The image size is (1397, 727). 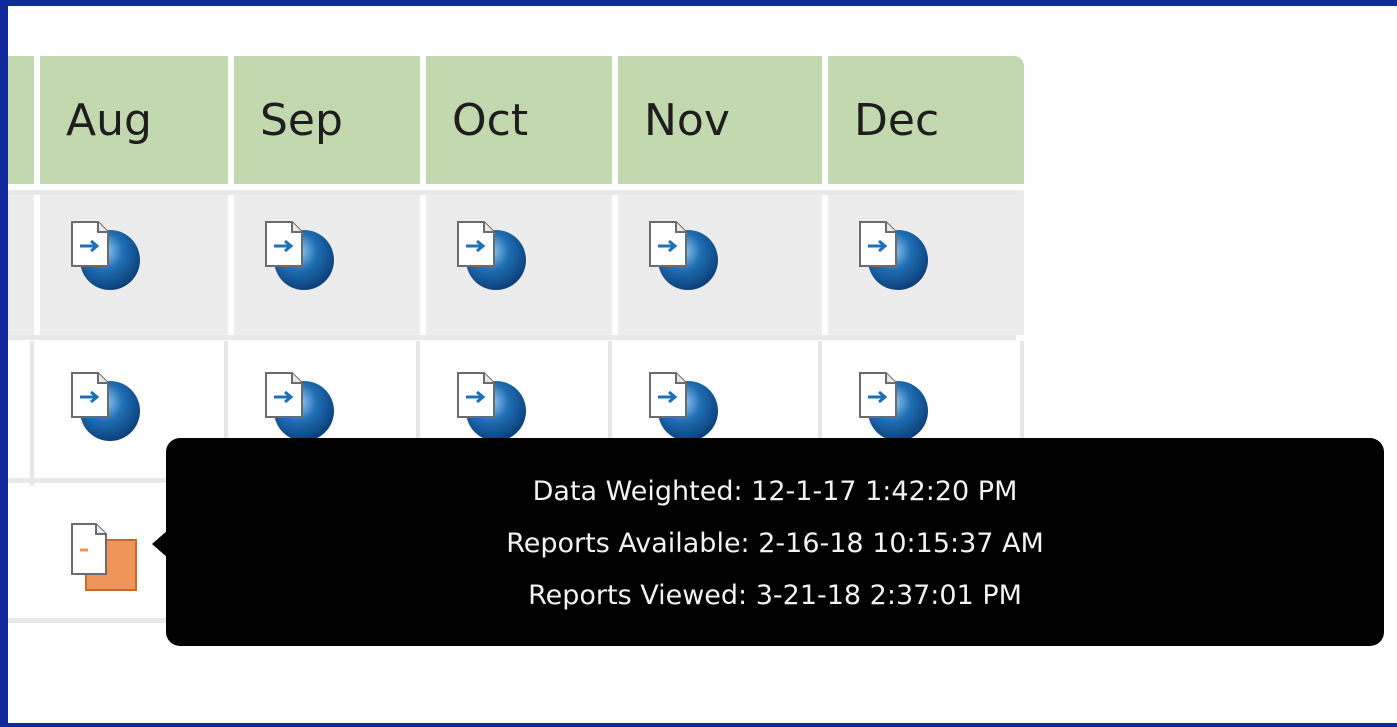 I want to click on header-sep: Sep, so click(x=327, y=120).